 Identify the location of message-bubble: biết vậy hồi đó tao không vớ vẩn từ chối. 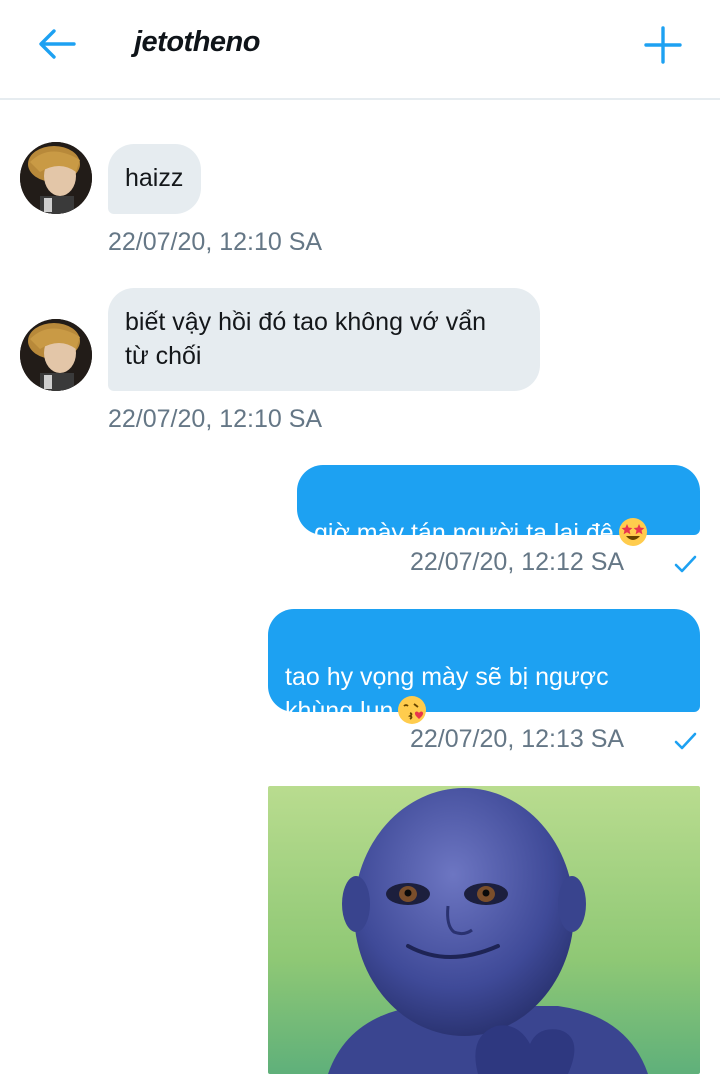
(324, 339).